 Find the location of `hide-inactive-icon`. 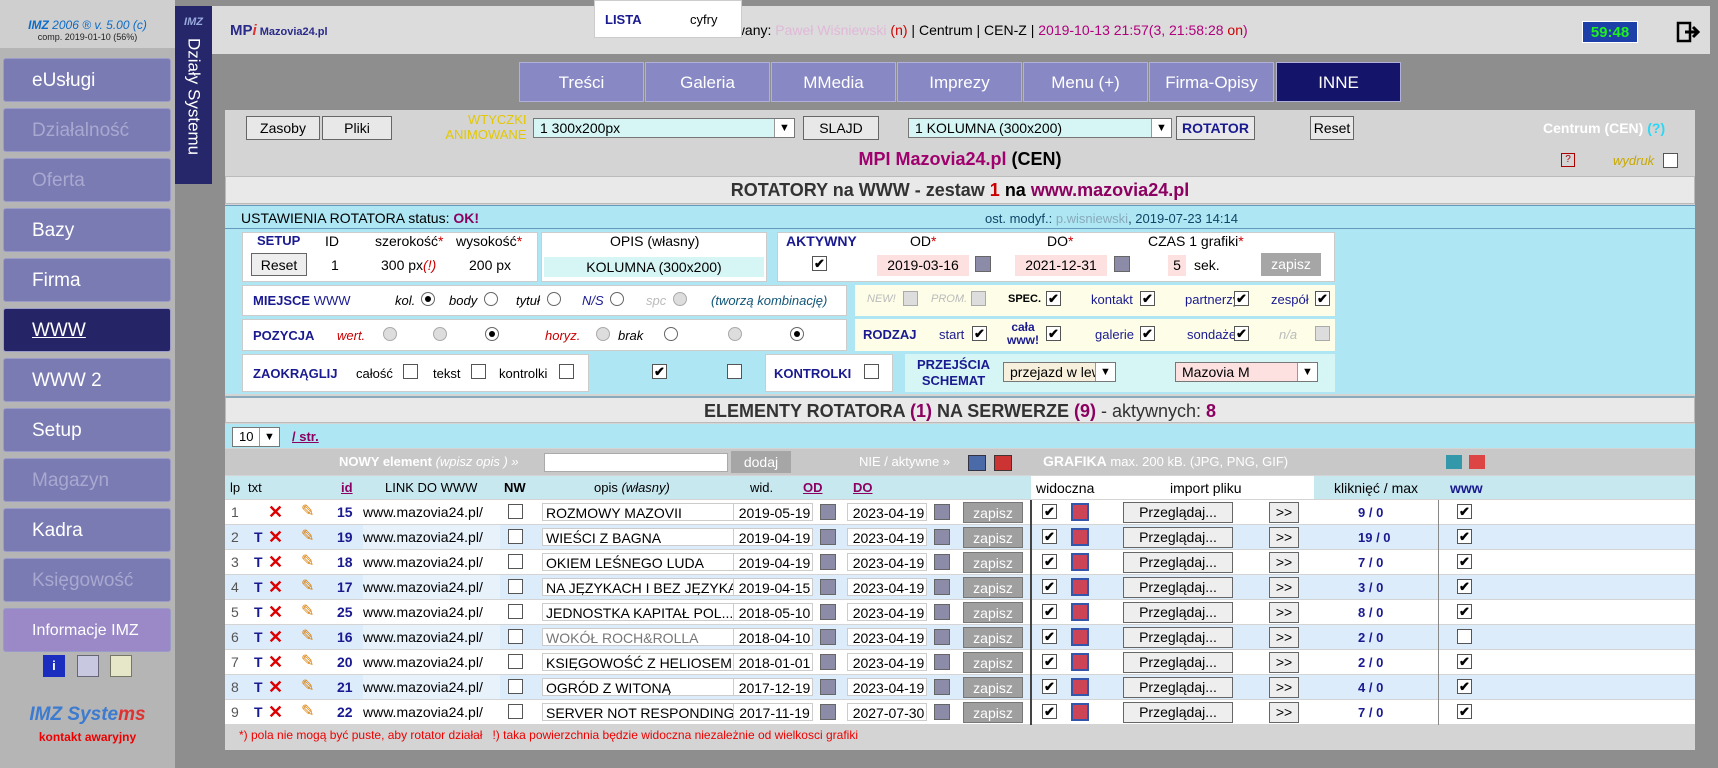

hide-inactive-icon is located at coordinates (1003, 463).